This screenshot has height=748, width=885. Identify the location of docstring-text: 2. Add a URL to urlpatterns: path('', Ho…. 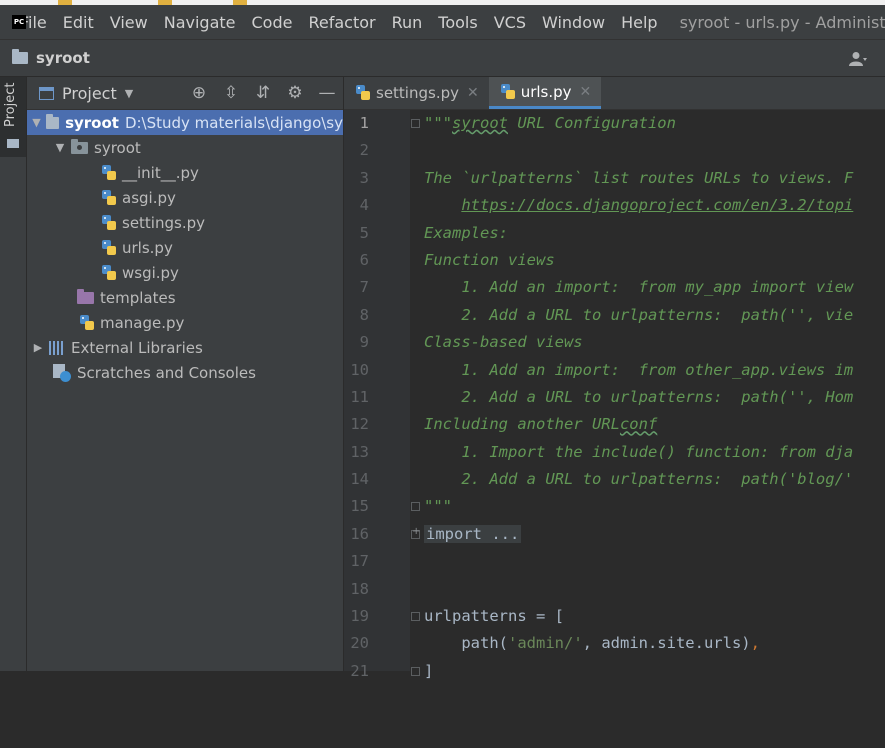
(639, 396).